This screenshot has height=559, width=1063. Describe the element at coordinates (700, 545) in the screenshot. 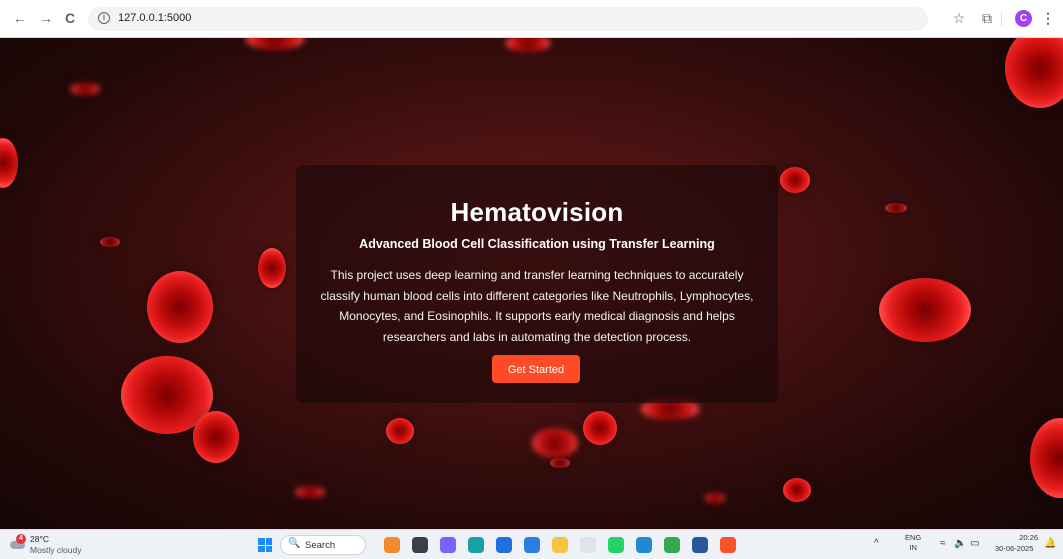

I see `word-icon` at that location.